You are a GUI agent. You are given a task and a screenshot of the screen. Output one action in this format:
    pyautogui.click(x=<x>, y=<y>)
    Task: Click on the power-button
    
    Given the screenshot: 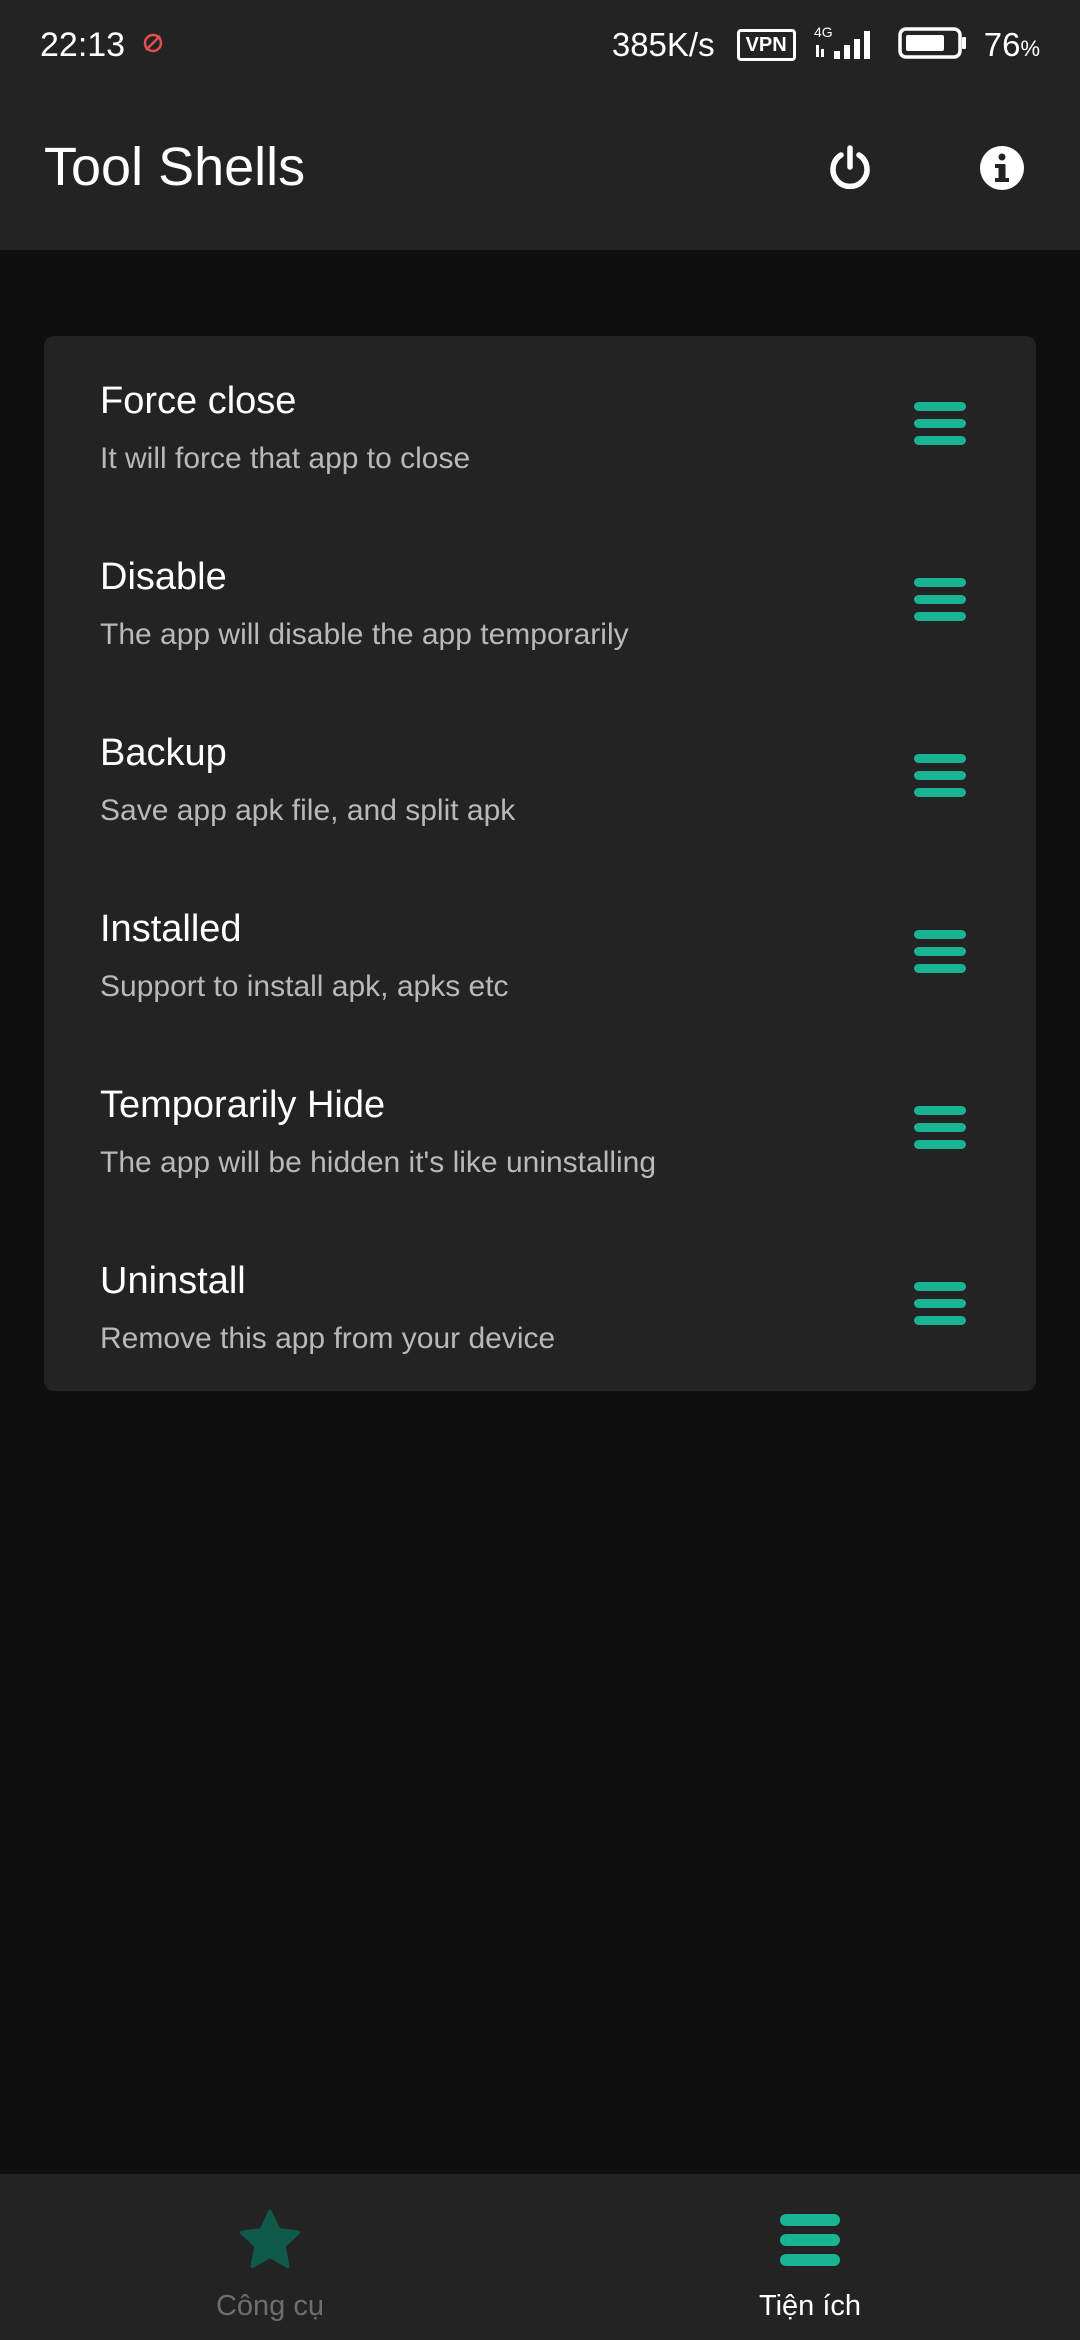 What is the action you would take?
    pyautogui.click(x=850, y=170)
    